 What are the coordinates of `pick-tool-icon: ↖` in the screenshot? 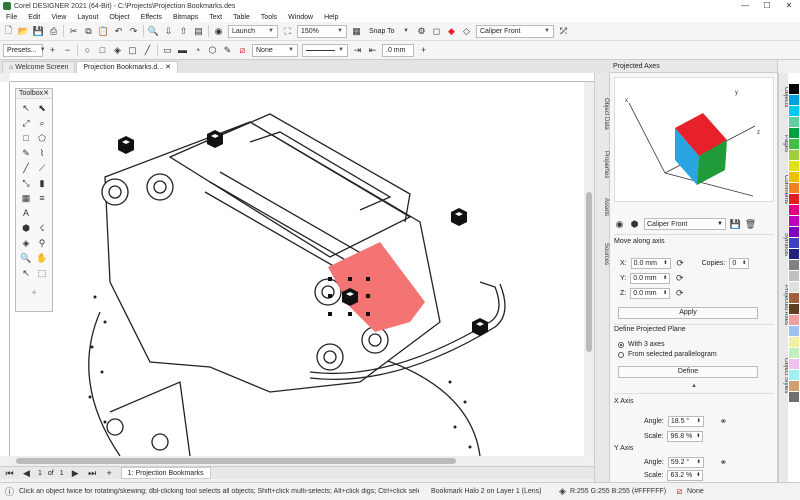 It's located at (26, 108).